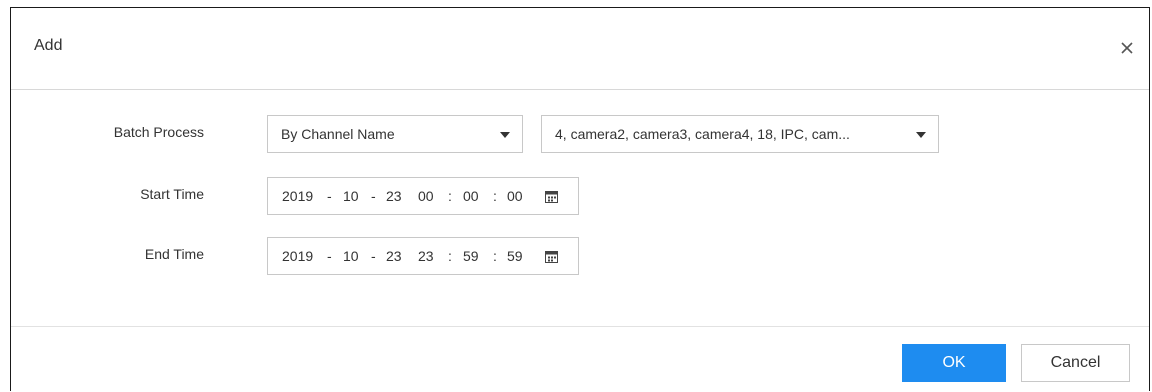 The height and width of the screenshot is (392, 1152). What do you see at coordinates (580, 256) in the screenshot?
I see `end-time-row: End Time 2019 - 10 - 23 23 : 59 : 59` at bounding box center [580, 256].